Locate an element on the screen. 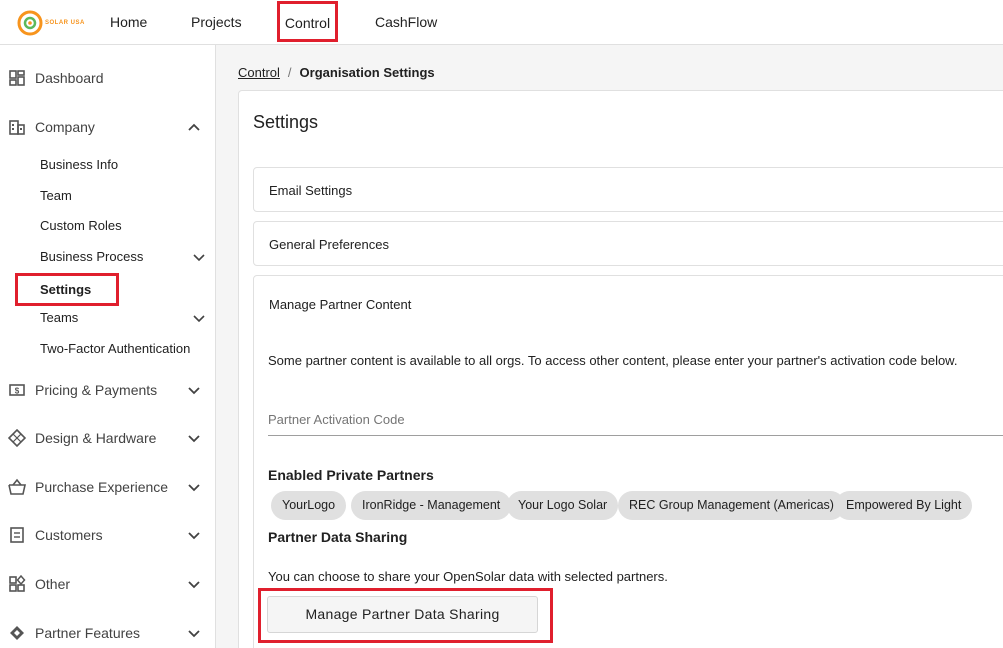  sidebar-item-label: Design & Hardware is located at coordinates (96, 438).